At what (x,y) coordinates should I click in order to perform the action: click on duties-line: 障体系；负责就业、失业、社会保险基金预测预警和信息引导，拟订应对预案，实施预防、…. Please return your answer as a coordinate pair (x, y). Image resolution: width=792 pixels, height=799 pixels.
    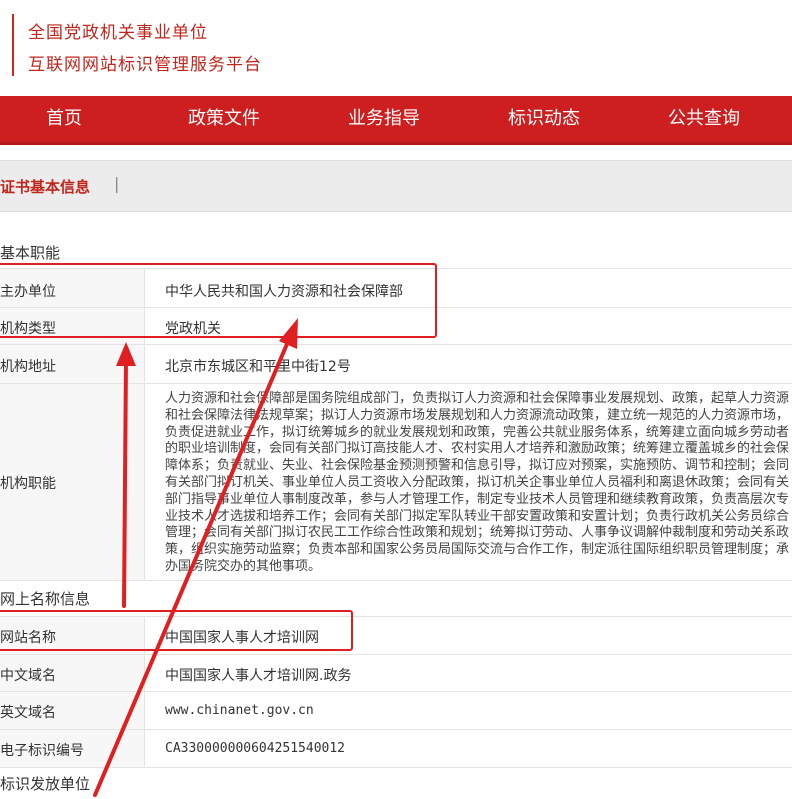
    Looking at the image, I should click on (477, 466).